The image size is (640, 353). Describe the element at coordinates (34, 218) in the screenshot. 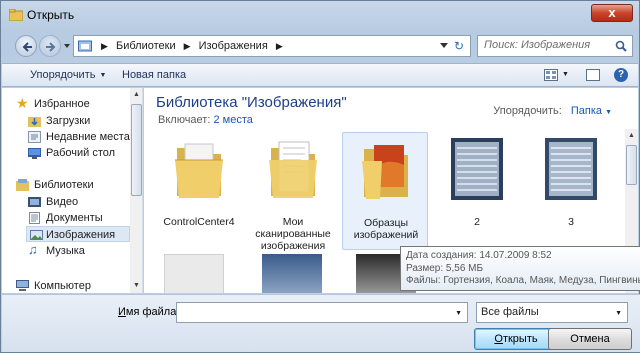

I see `documents-icon` at that location.